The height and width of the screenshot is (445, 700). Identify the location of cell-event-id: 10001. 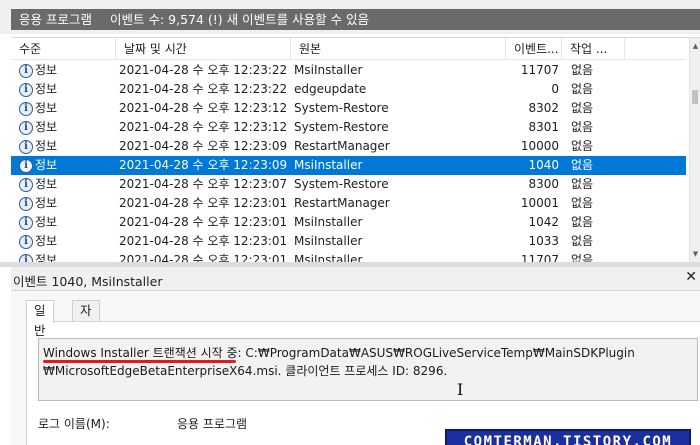
(539, 203).